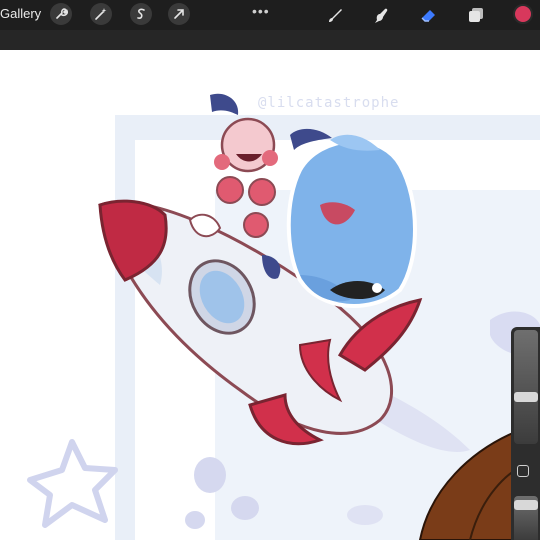 The height and width of the screenshot is (540, 540). I want to click on modify-button, so click(523, 471).